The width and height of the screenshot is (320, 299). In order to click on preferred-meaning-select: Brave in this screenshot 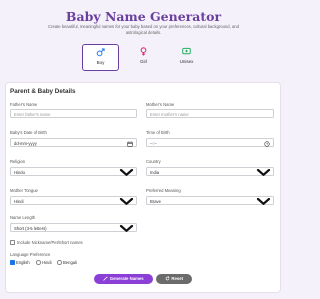, I will do `click(210, 200)`.